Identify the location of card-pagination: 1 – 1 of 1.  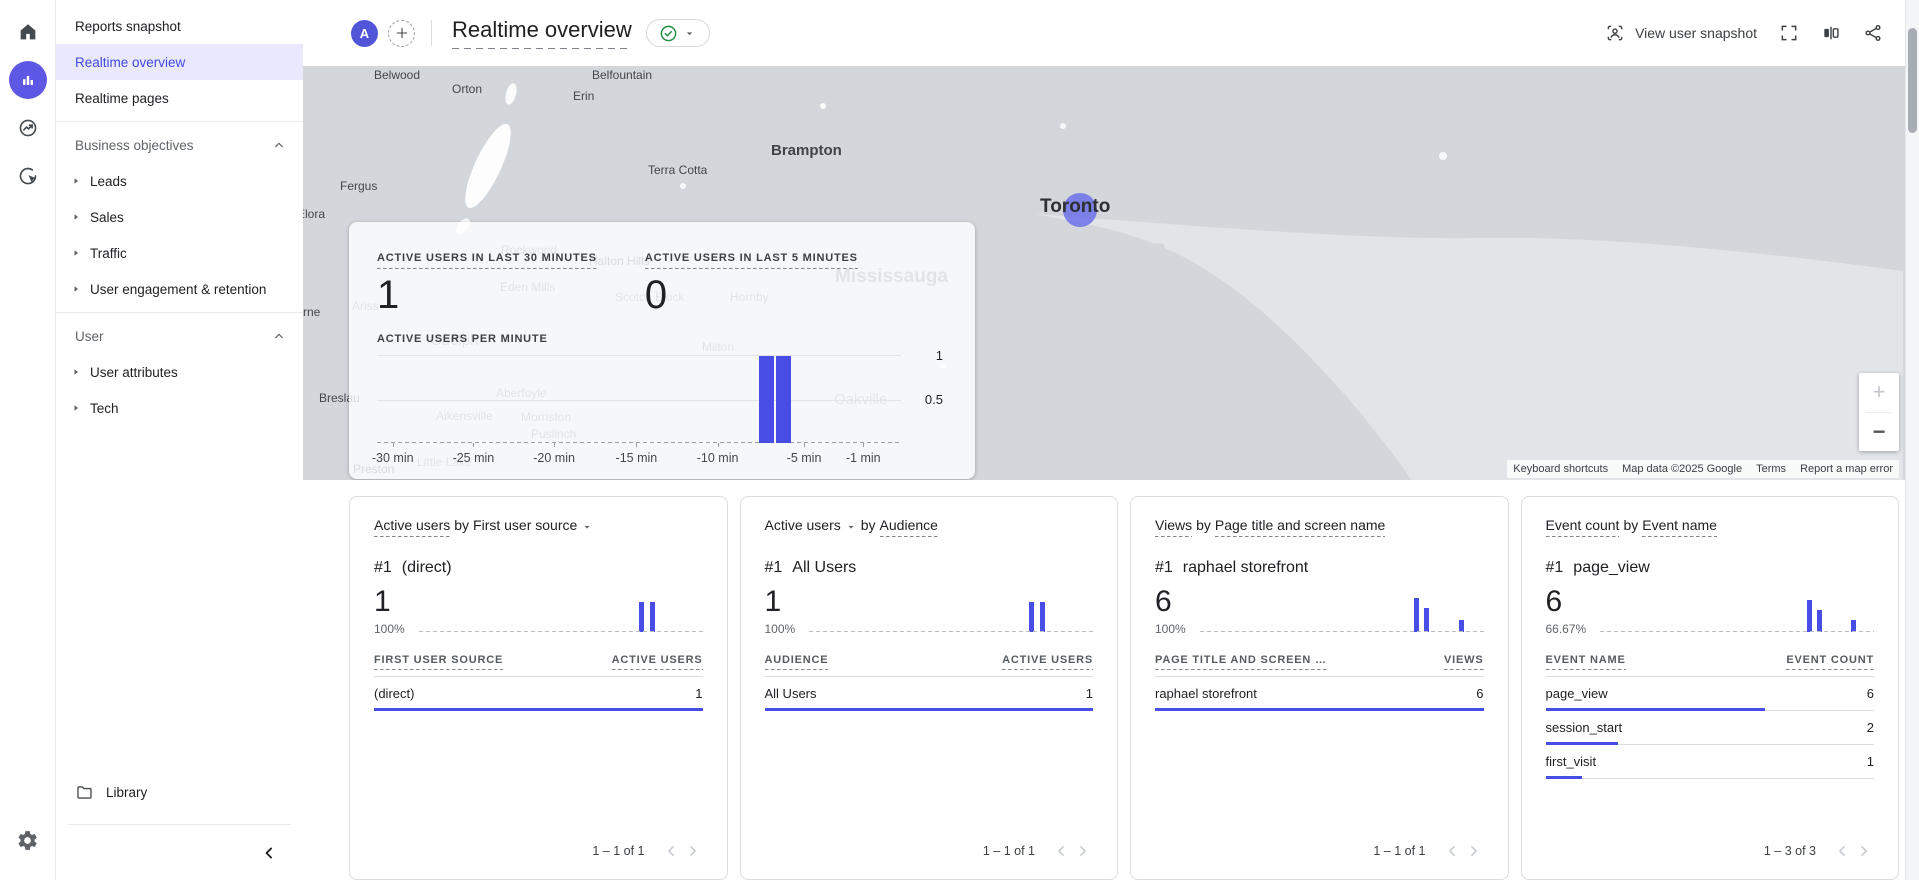
(538, 849).